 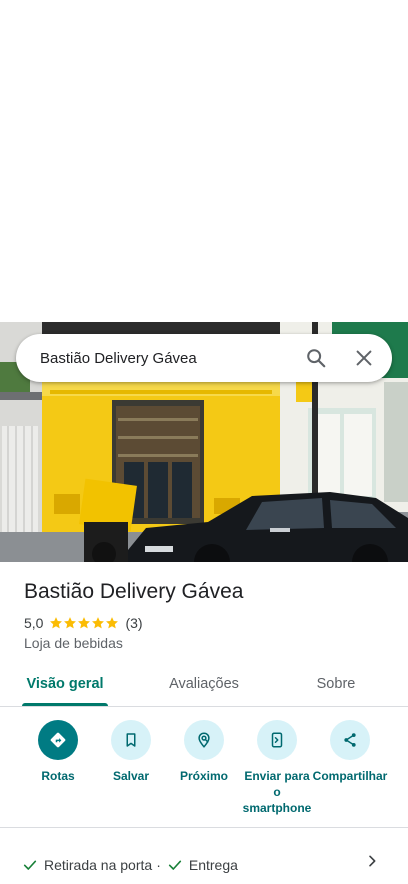 I want to click on close-icon, so click(x=364, y=358).